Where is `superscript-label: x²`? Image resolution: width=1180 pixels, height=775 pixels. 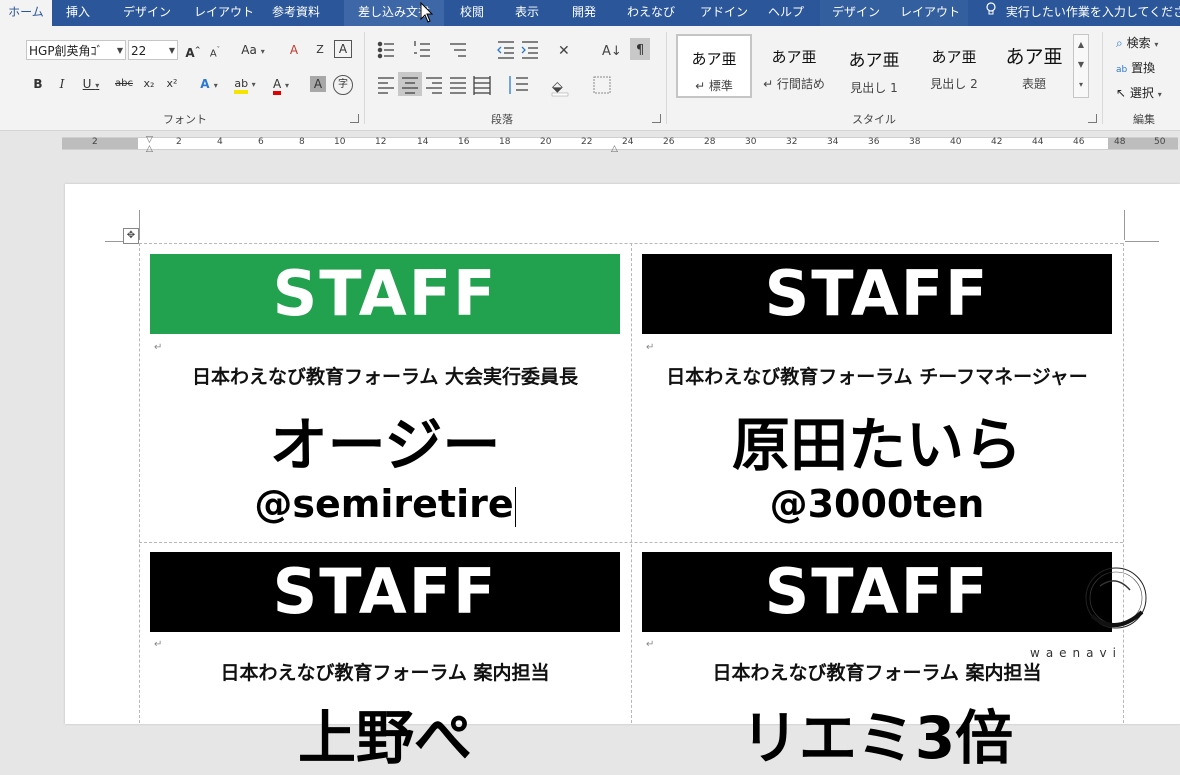
superscript-label: x² is located at coordinates (172, 83).